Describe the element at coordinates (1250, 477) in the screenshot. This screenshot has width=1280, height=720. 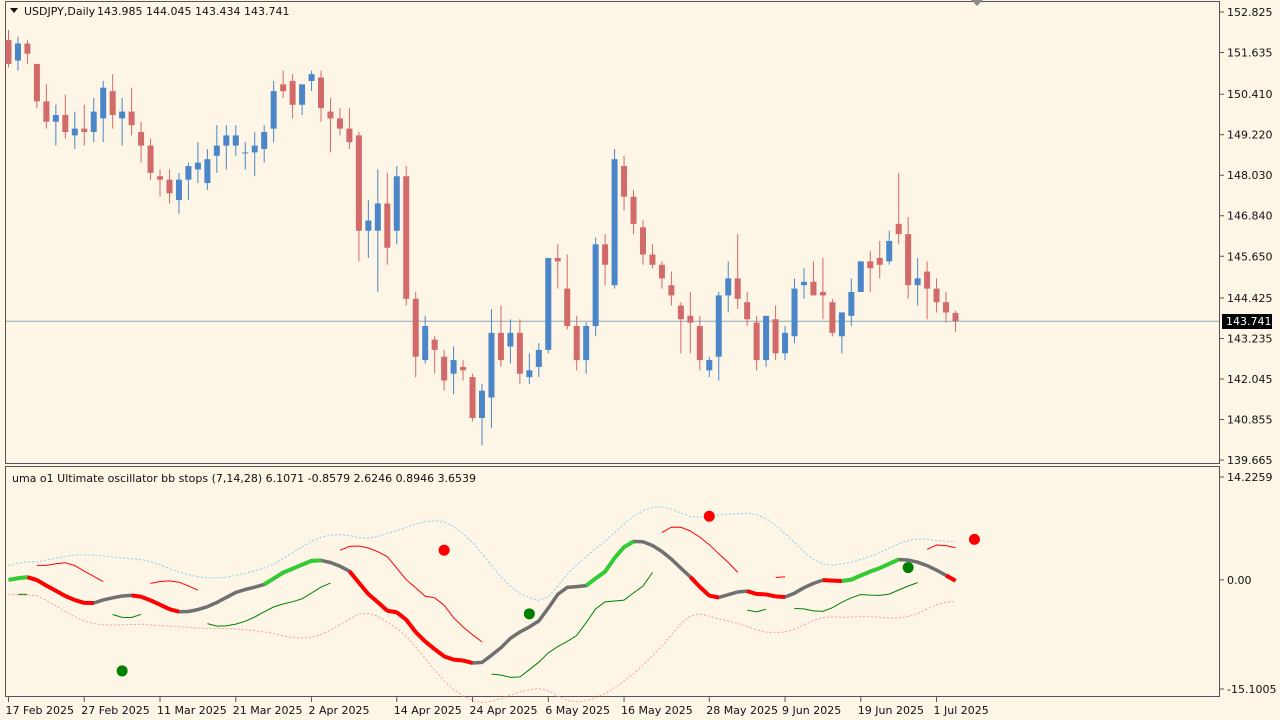
I see `osc-tick-label: 14.2259` at that location.